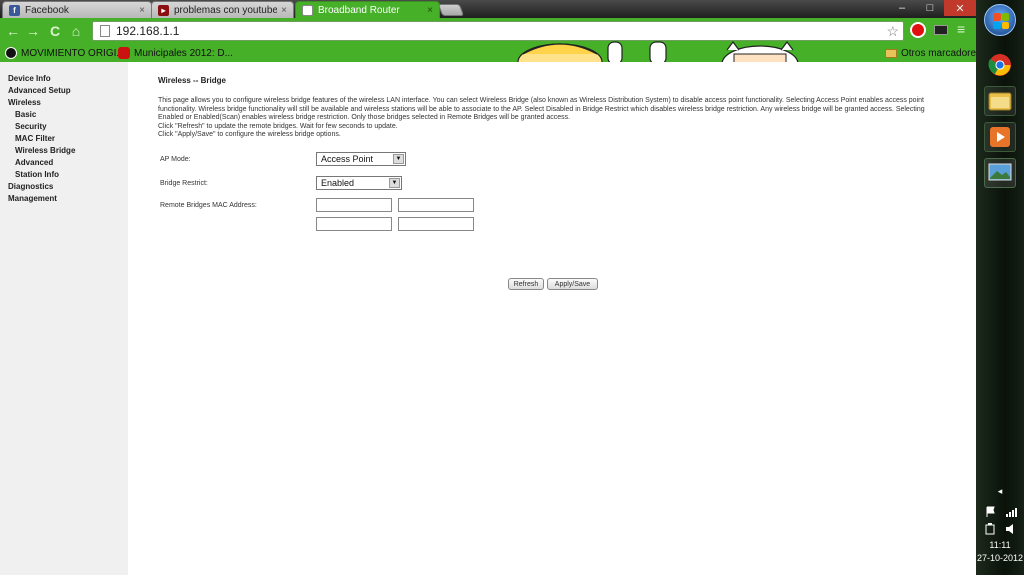 The image size is (1024, 575). What do you see at coordinates (226, 10) in the screenshot?
I see `tab-label: problemas con youtube y l` at bounding box center [226, 10].